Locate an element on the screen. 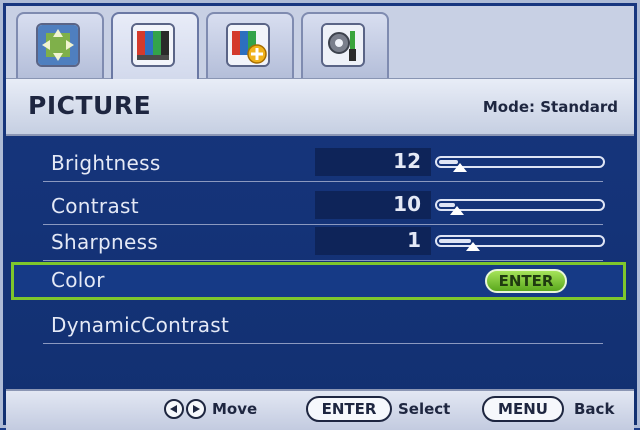 The height and width of the screenshot is (430, 640). contrast-value: 10 is located at coordinates (407, 204).